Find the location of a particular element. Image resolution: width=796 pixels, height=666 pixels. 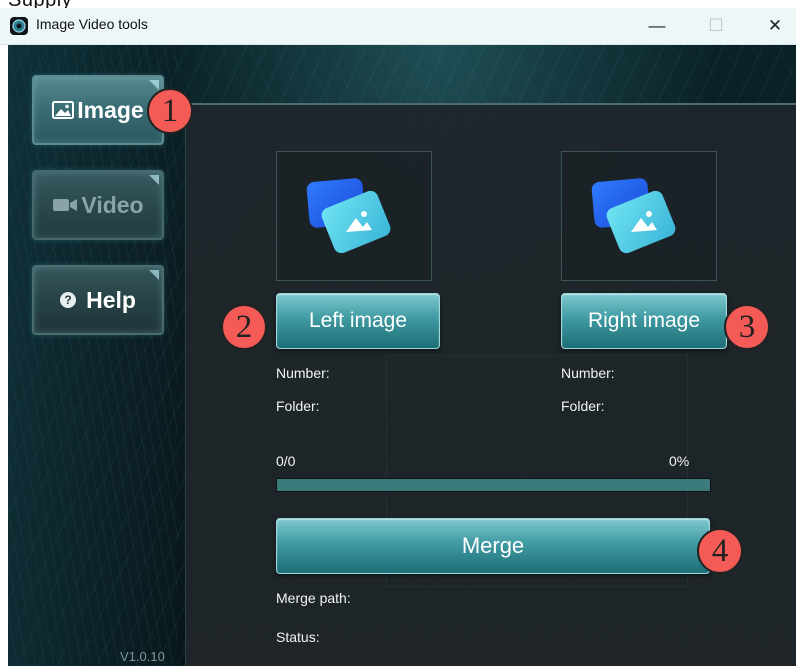

nav-video-button: Video is located at coordinates (98, 205).